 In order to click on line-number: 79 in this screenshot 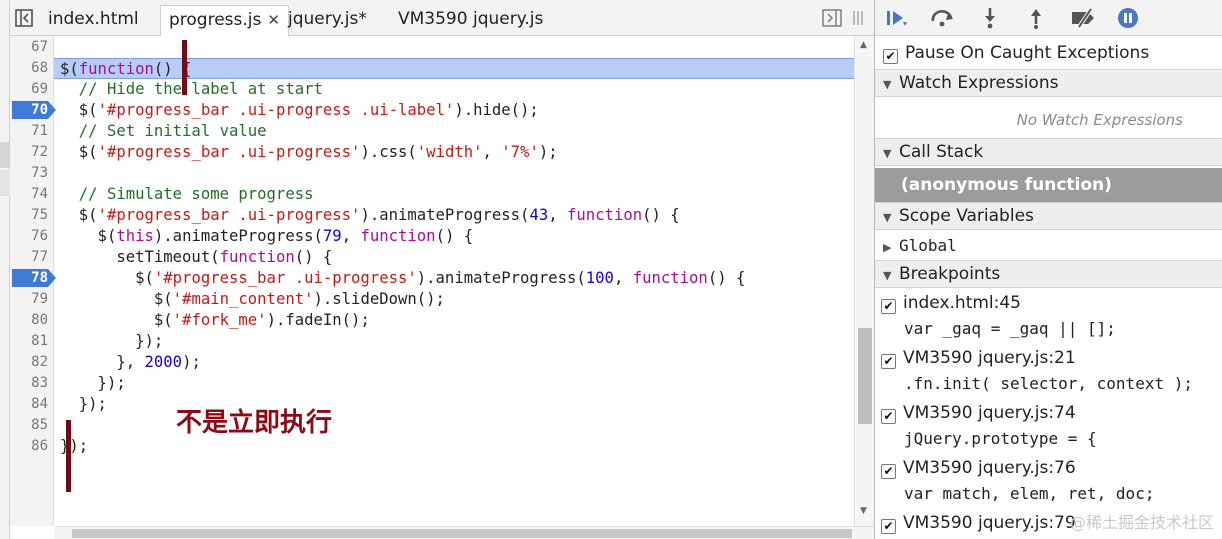, I will do `click(32, 299)`.